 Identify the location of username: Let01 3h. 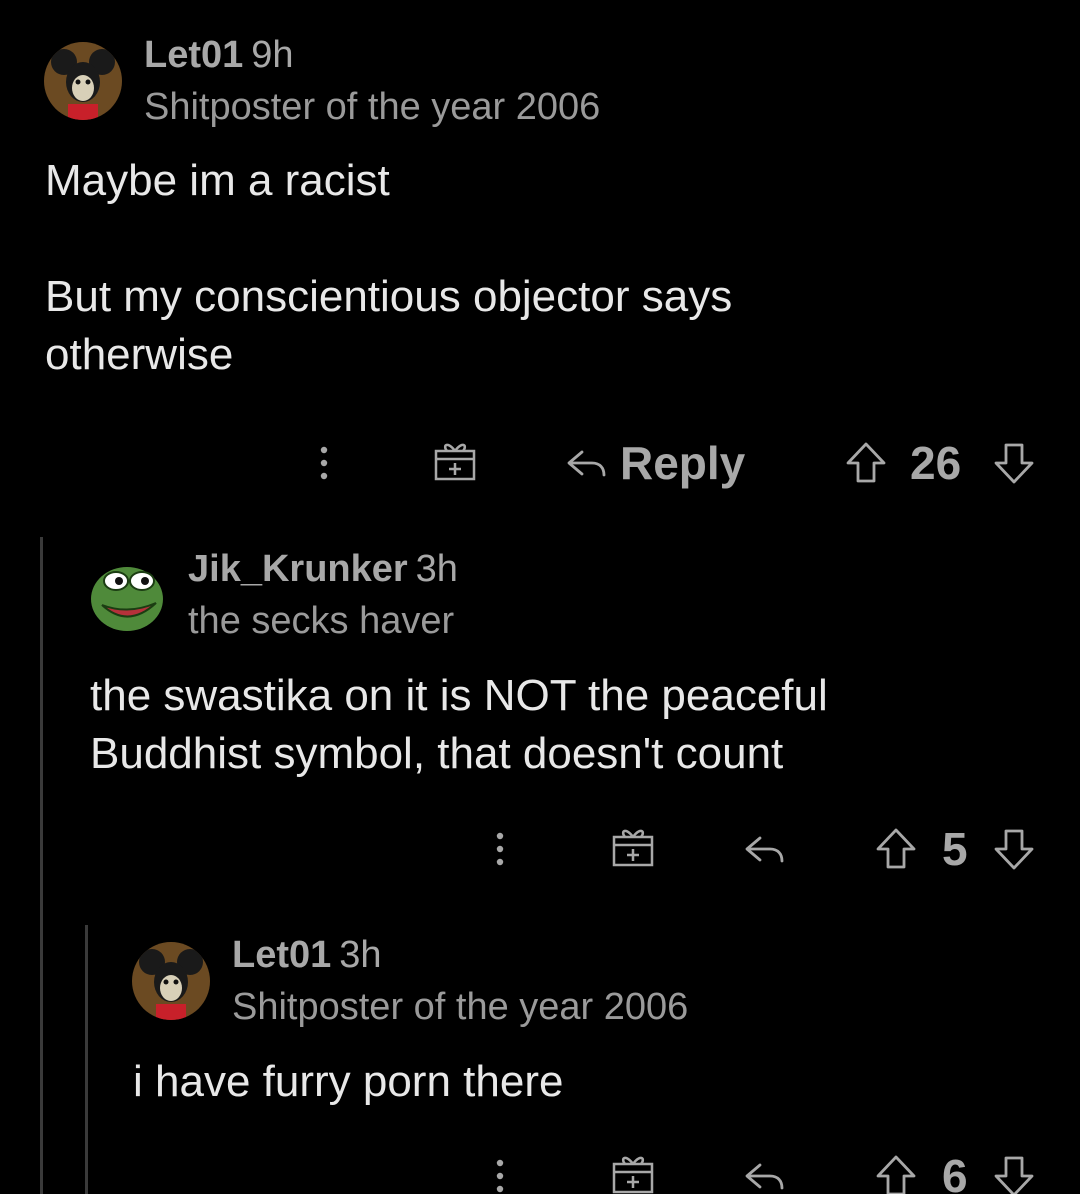
(307, 955).